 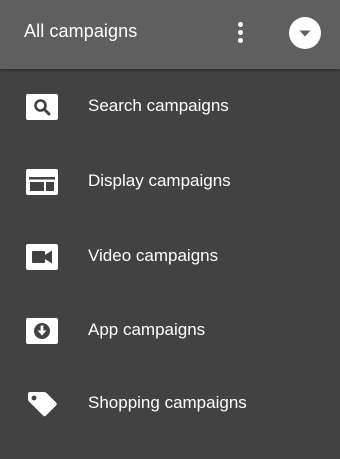 What do you see at coordinates (147, 329) in the screenshot?
I see `menu-item-label: App campaigns` at bounding box center [147, 329].